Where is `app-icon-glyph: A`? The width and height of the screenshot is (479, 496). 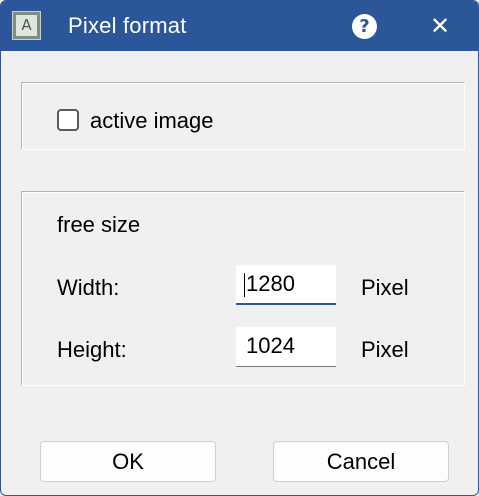
app-icon-glyph: A is located at coordinates (26, 25).